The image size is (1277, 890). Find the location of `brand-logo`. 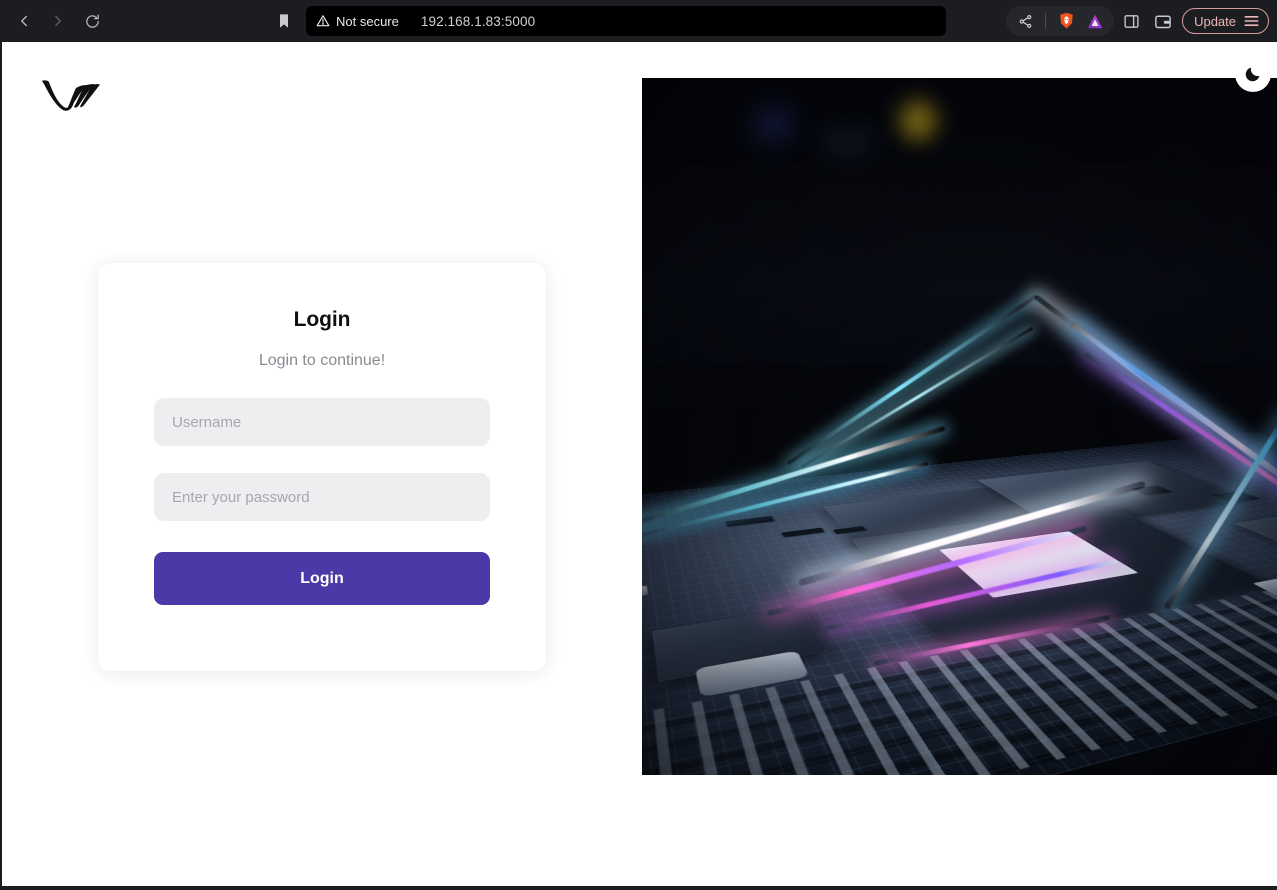

brand-logo is located at coordinates (71, 96).